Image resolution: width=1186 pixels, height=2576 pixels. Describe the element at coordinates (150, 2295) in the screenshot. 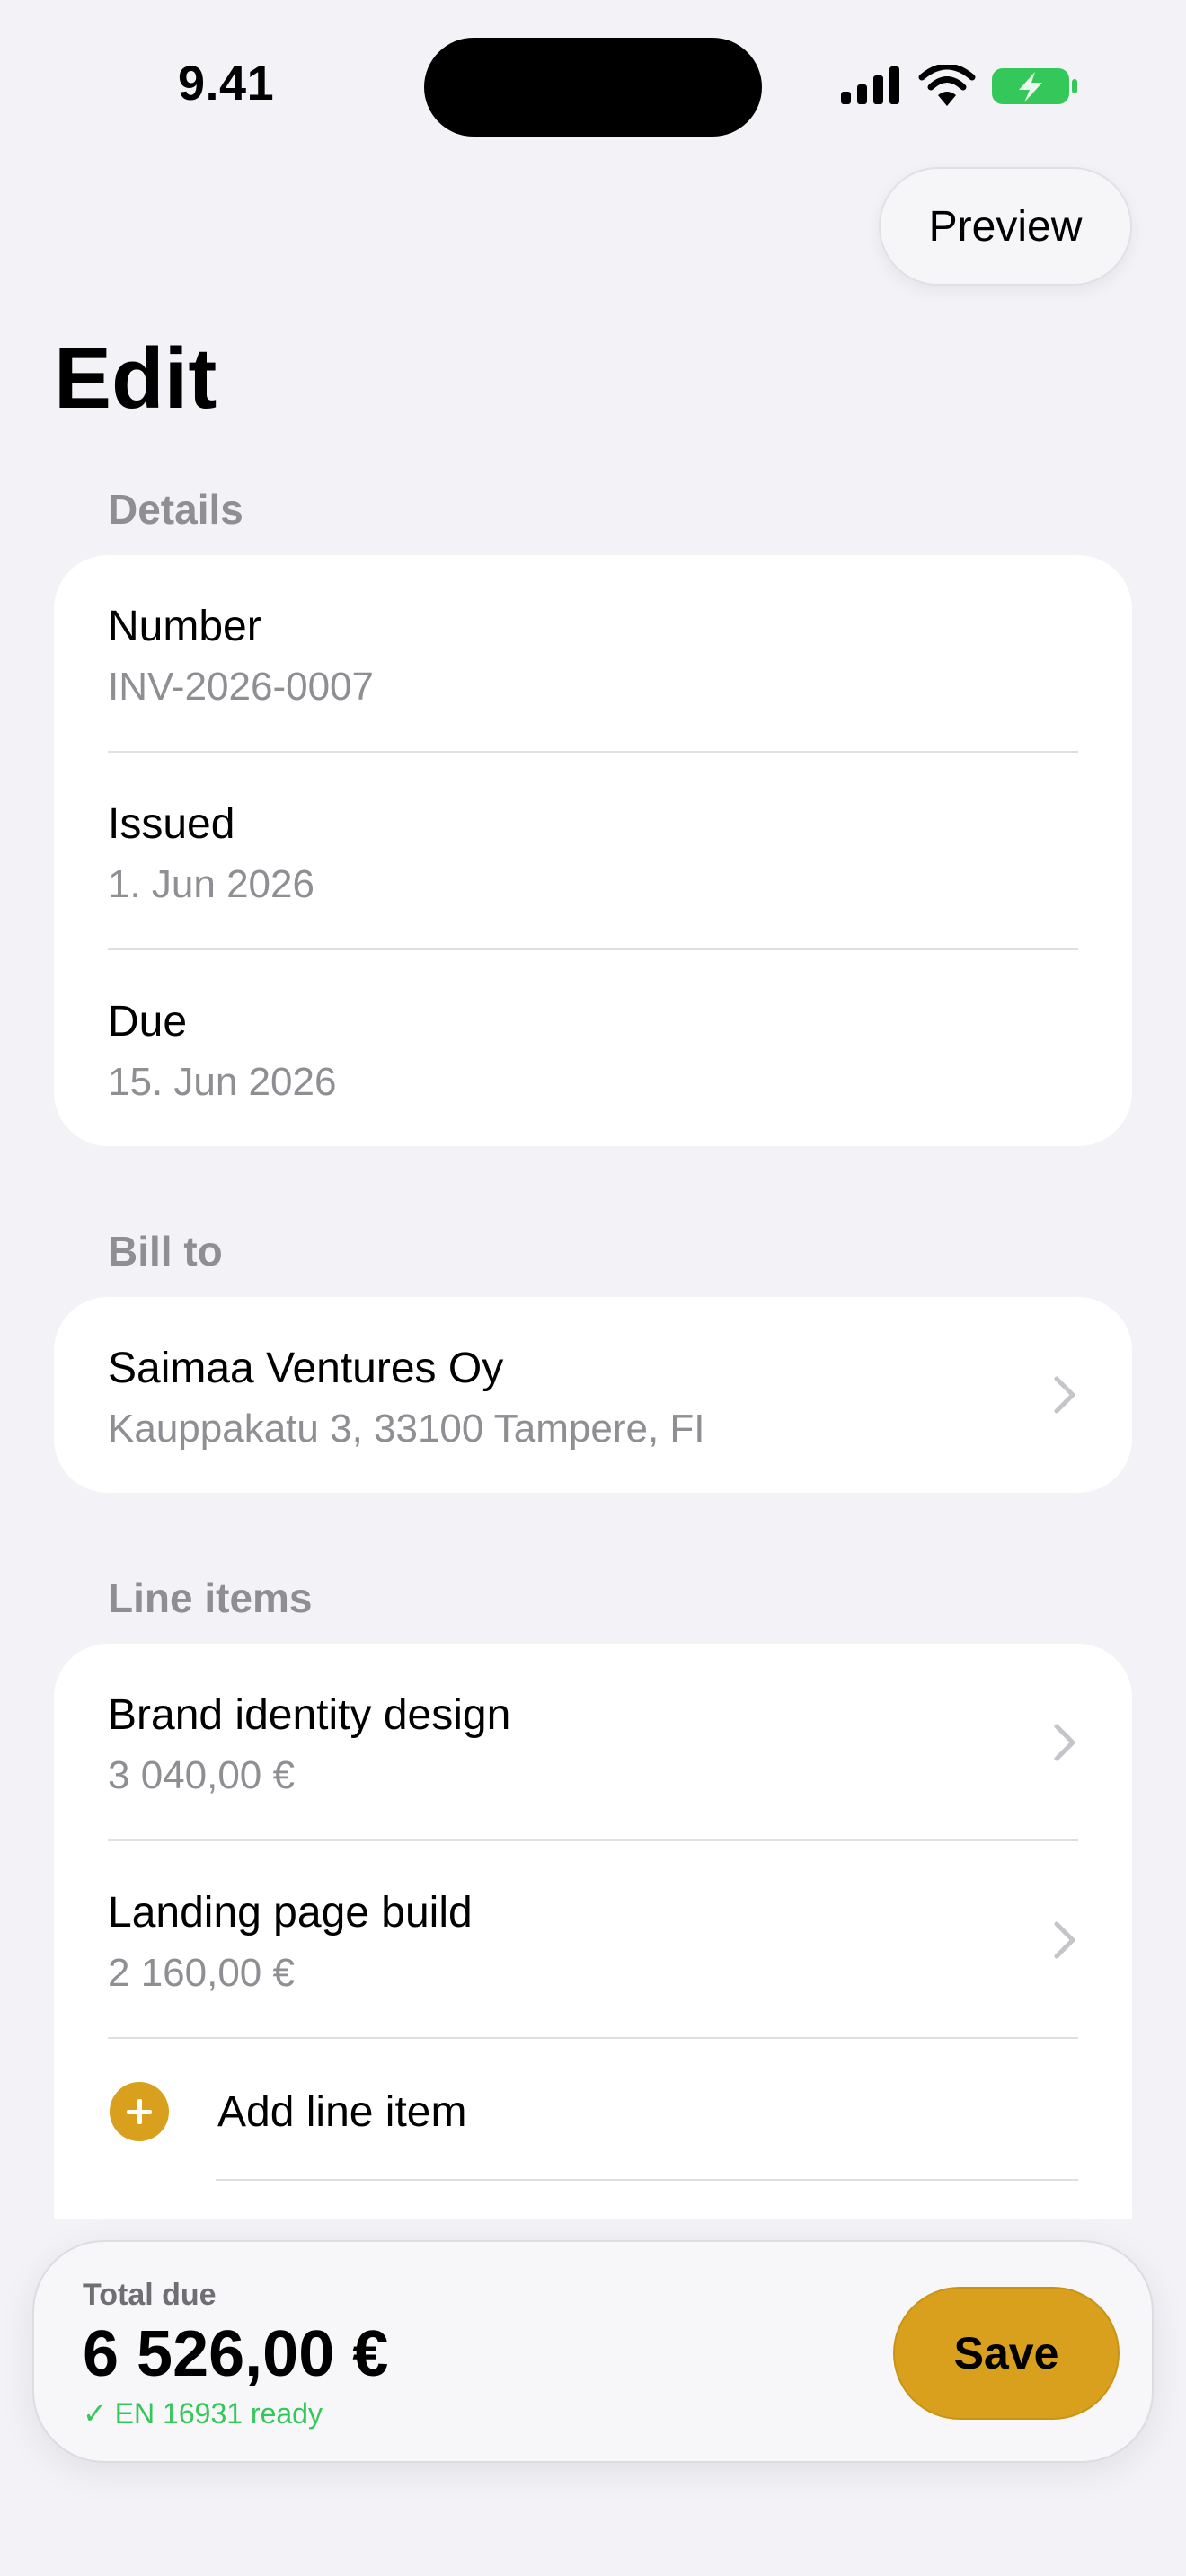

I see `total-due-label: Total due` at that location.